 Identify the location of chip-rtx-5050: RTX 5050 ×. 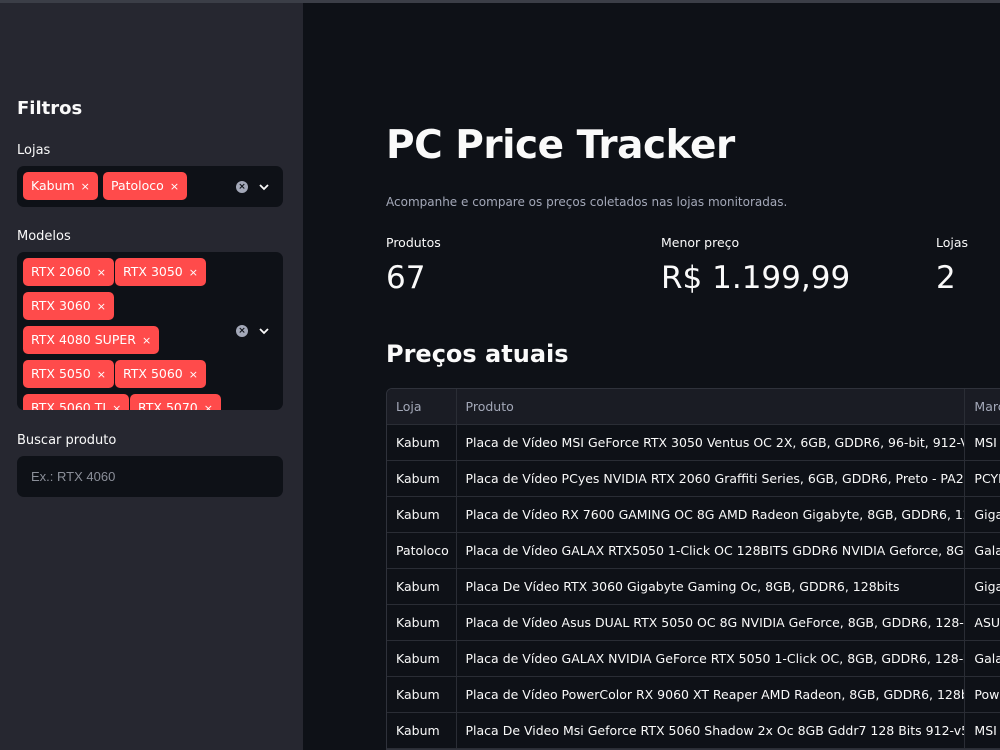
(68, 374).